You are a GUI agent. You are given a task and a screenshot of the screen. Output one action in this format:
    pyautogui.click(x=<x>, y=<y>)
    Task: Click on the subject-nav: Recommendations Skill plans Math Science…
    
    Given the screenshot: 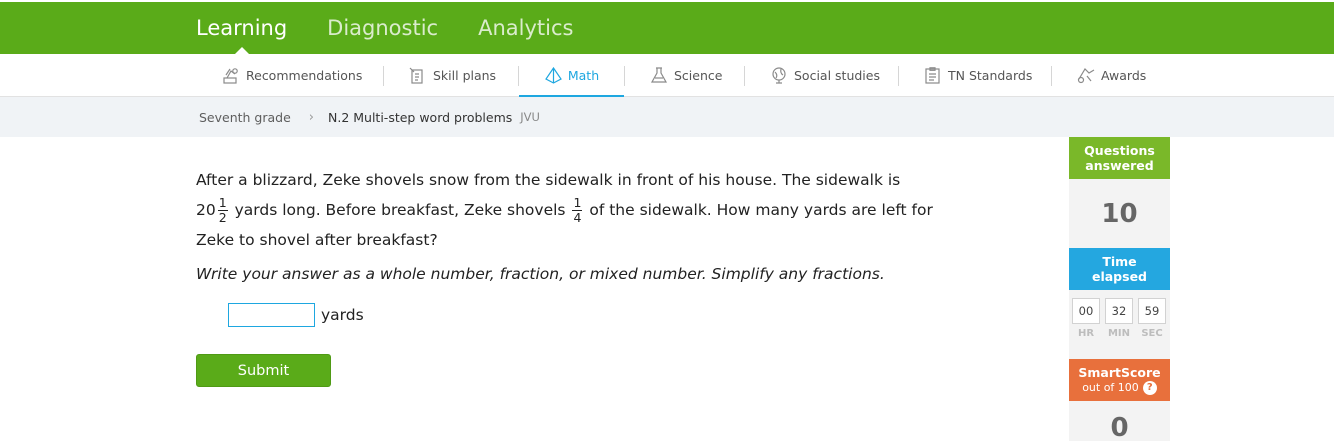 What is the action you would take?
    pyautogui.click(x=667, y=76)
    